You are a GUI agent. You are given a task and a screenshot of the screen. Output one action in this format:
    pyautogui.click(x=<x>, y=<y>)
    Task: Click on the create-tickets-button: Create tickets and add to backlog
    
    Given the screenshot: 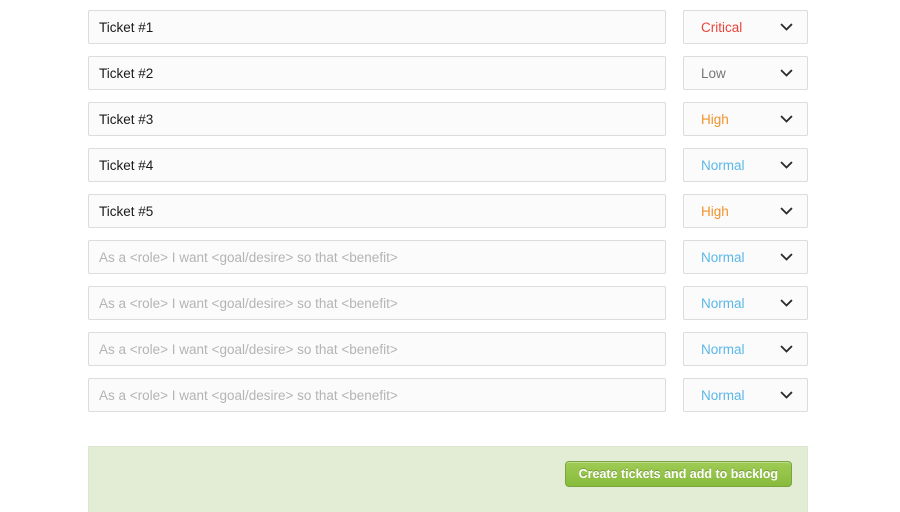 What is the action you would take?
    pyautogui.click(x=678, y=474)
    